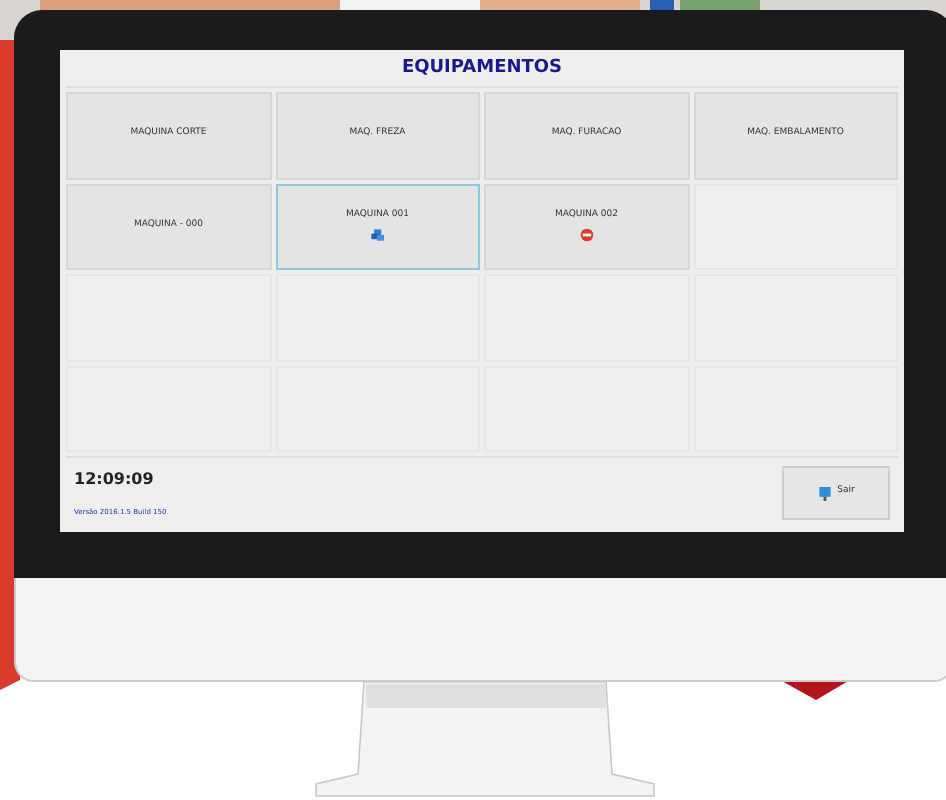 The image size is (946, 800). I want to click on stop-icon, so click(586, 235).